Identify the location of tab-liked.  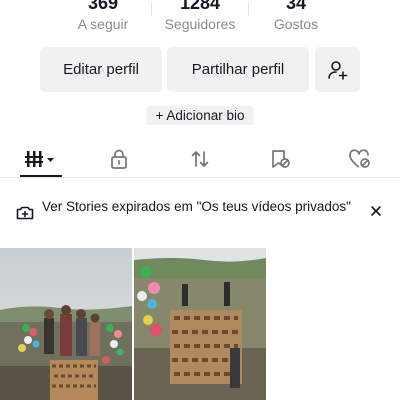
(360, 159).